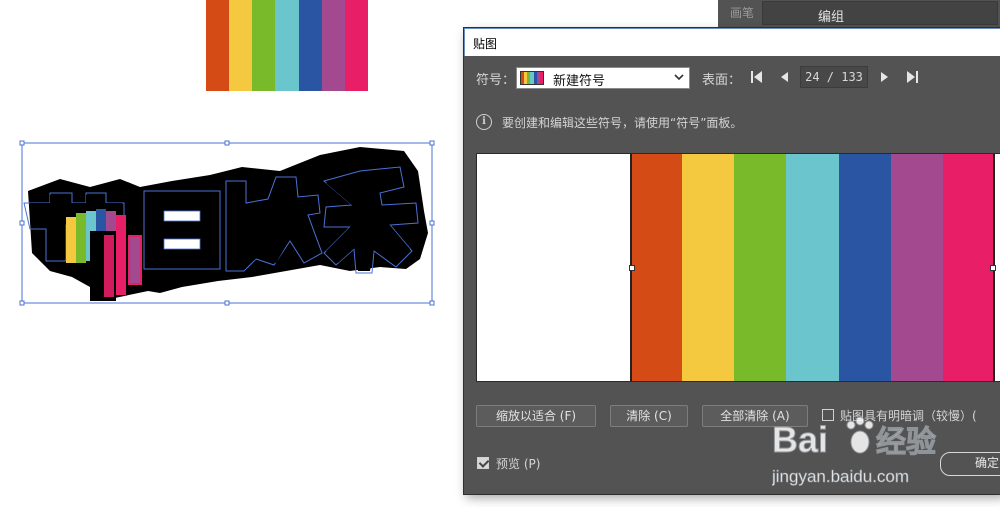  I want to click on info-text: 要创建和编辑这些符号，请使用“符号”面板。, so click(622, 123).